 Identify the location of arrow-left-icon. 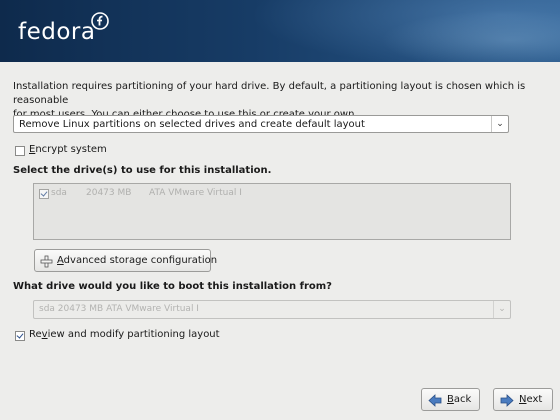
(435, 400).